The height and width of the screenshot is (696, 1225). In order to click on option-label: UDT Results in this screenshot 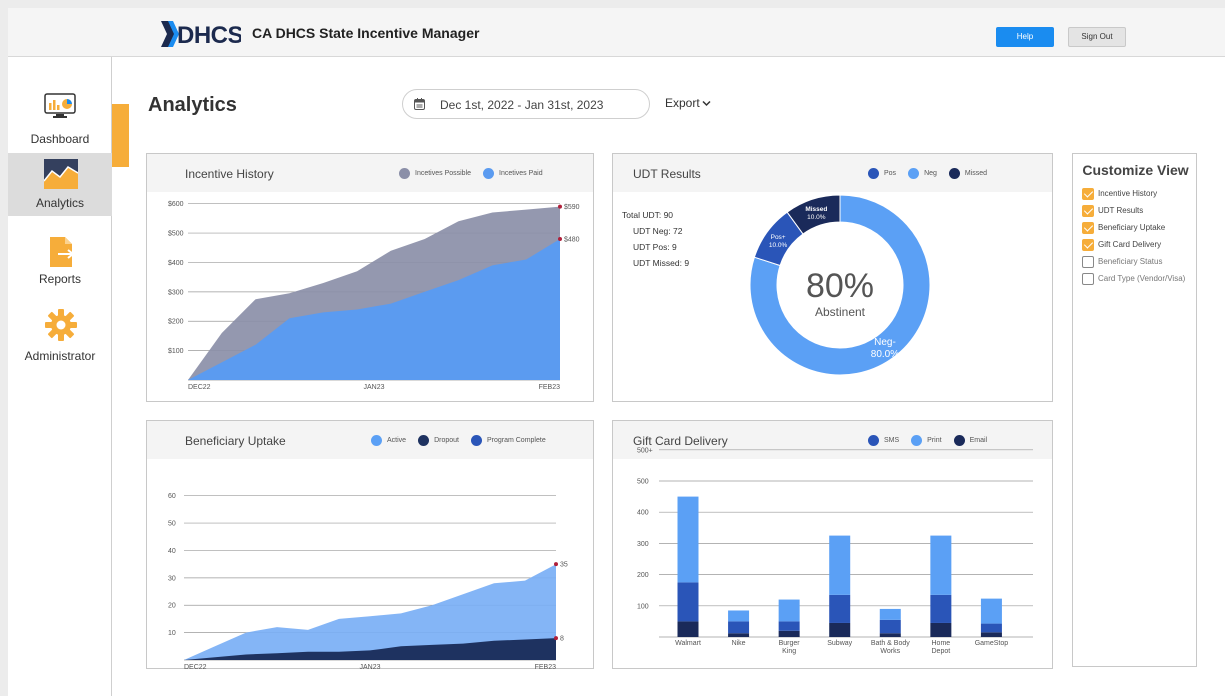, I will do `click(1121, 210)`.